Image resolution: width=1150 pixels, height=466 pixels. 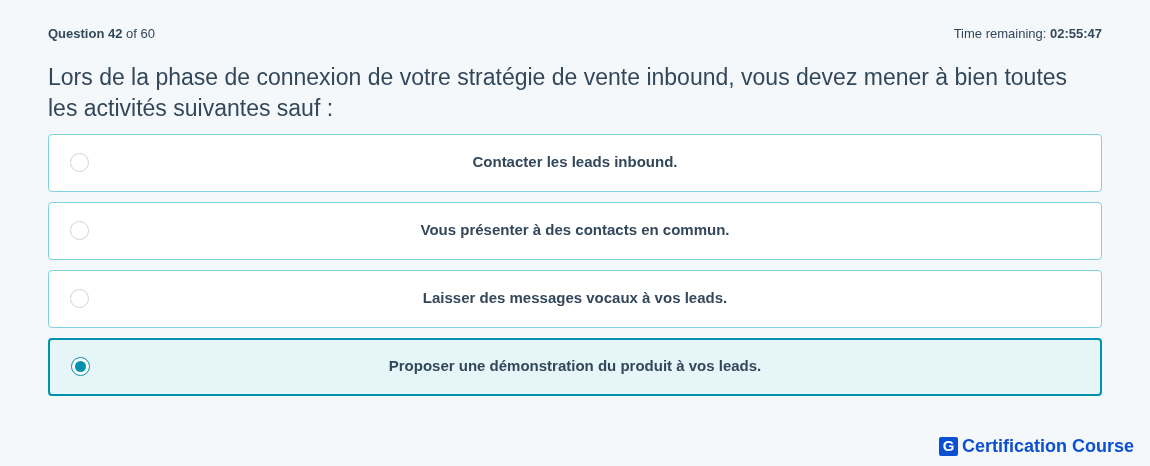 I want to click on answer-option: Vous présenter à des contacts en commun., so click(x=575, y=230).